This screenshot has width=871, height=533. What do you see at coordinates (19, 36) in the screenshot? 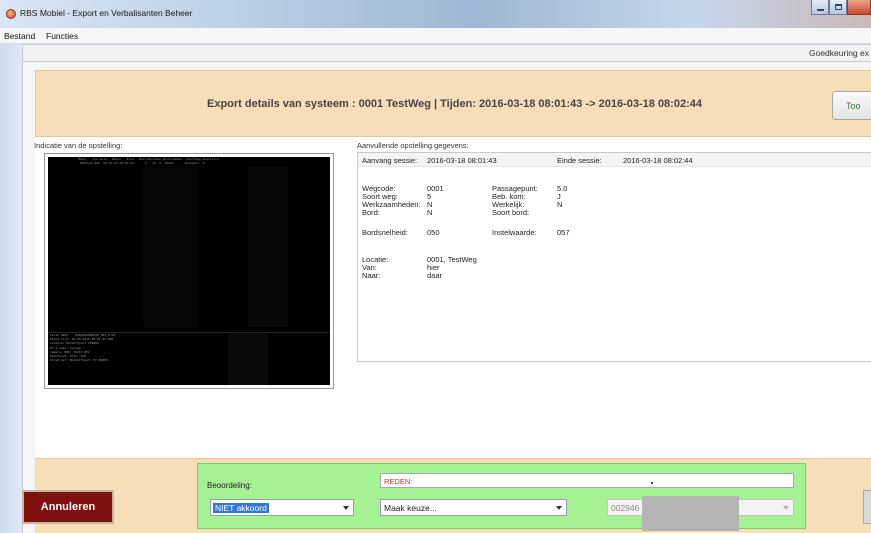
I see `menu-bestand: Bestand` at bounding box center [19, 36].